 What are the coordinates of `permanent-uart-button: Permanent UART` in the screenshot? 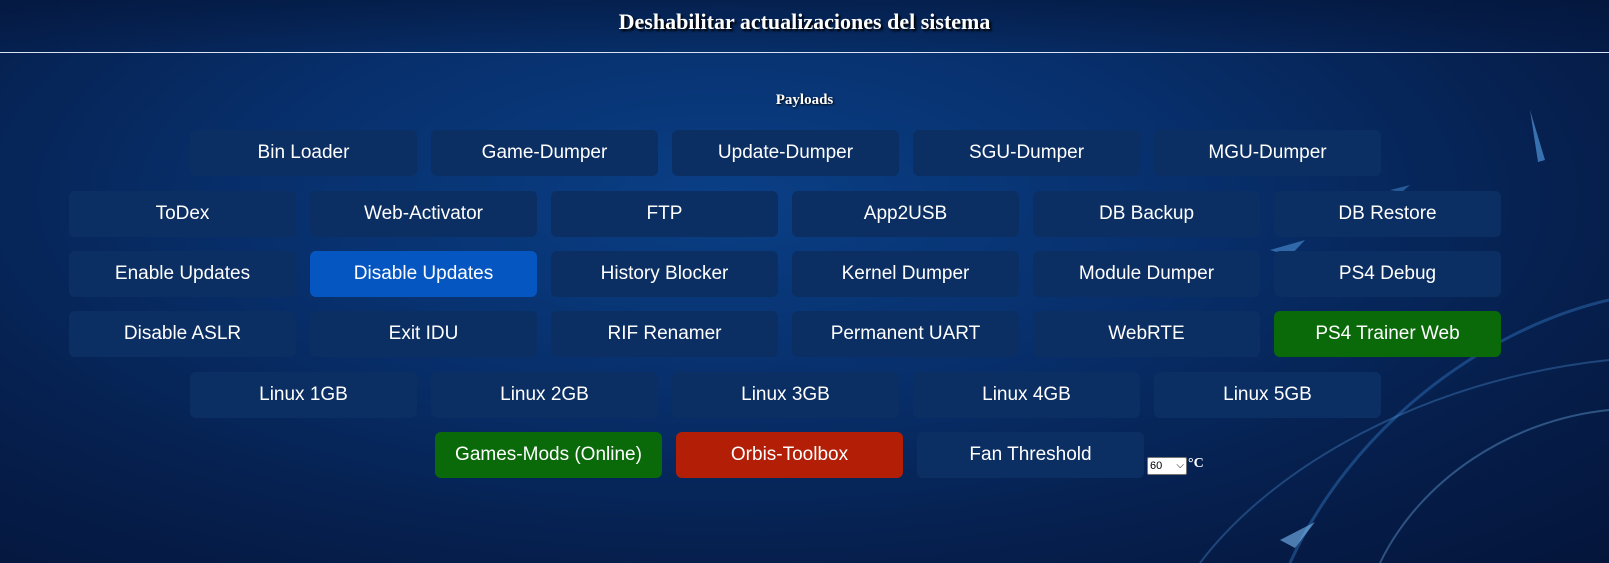 It's located at (905, 334).